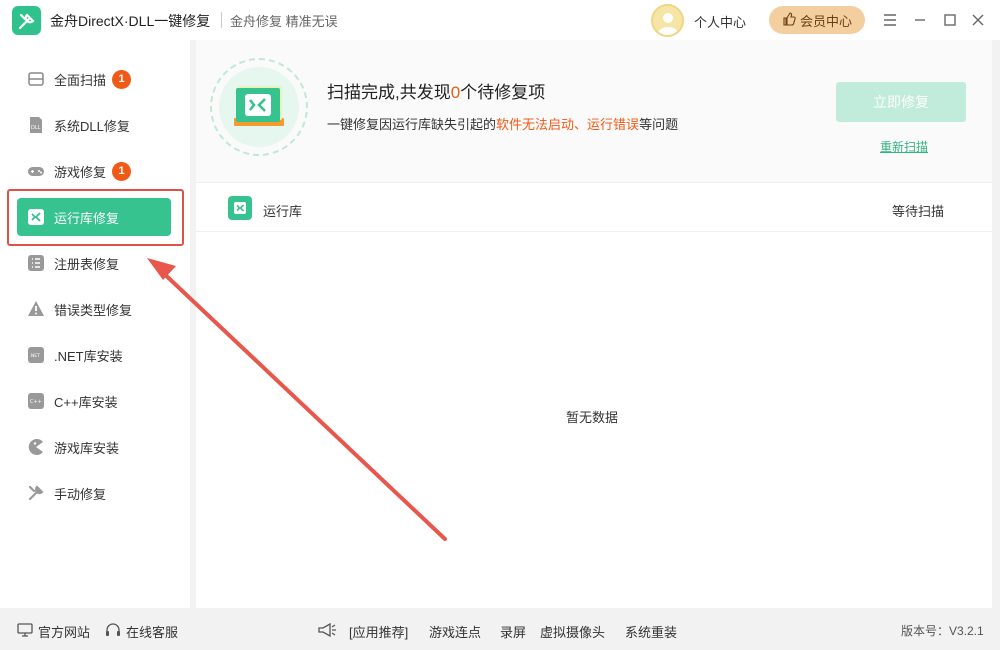  Describe the element at coordinates (904, 146) in the screenshot. I see `rescan-link: 重新扫描` at that location.